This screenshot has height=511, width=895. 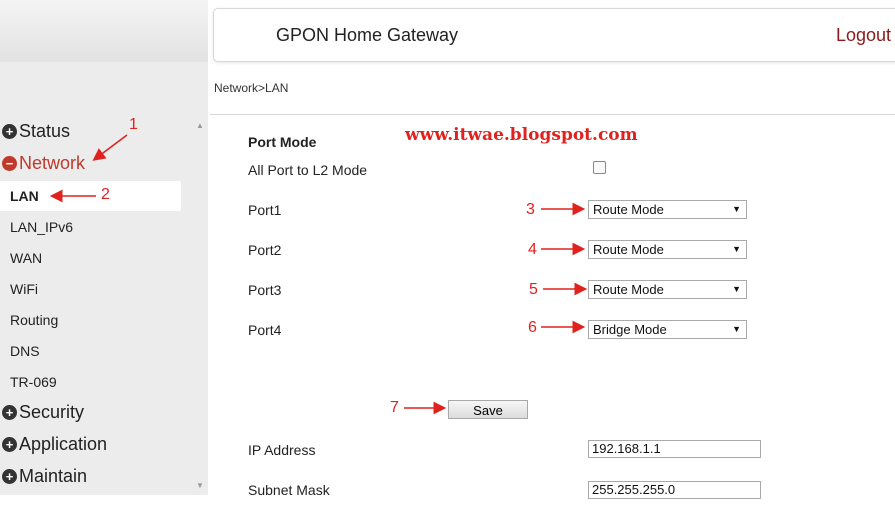 I want to click on annotation-4: 4, so click(x=532, y=249).